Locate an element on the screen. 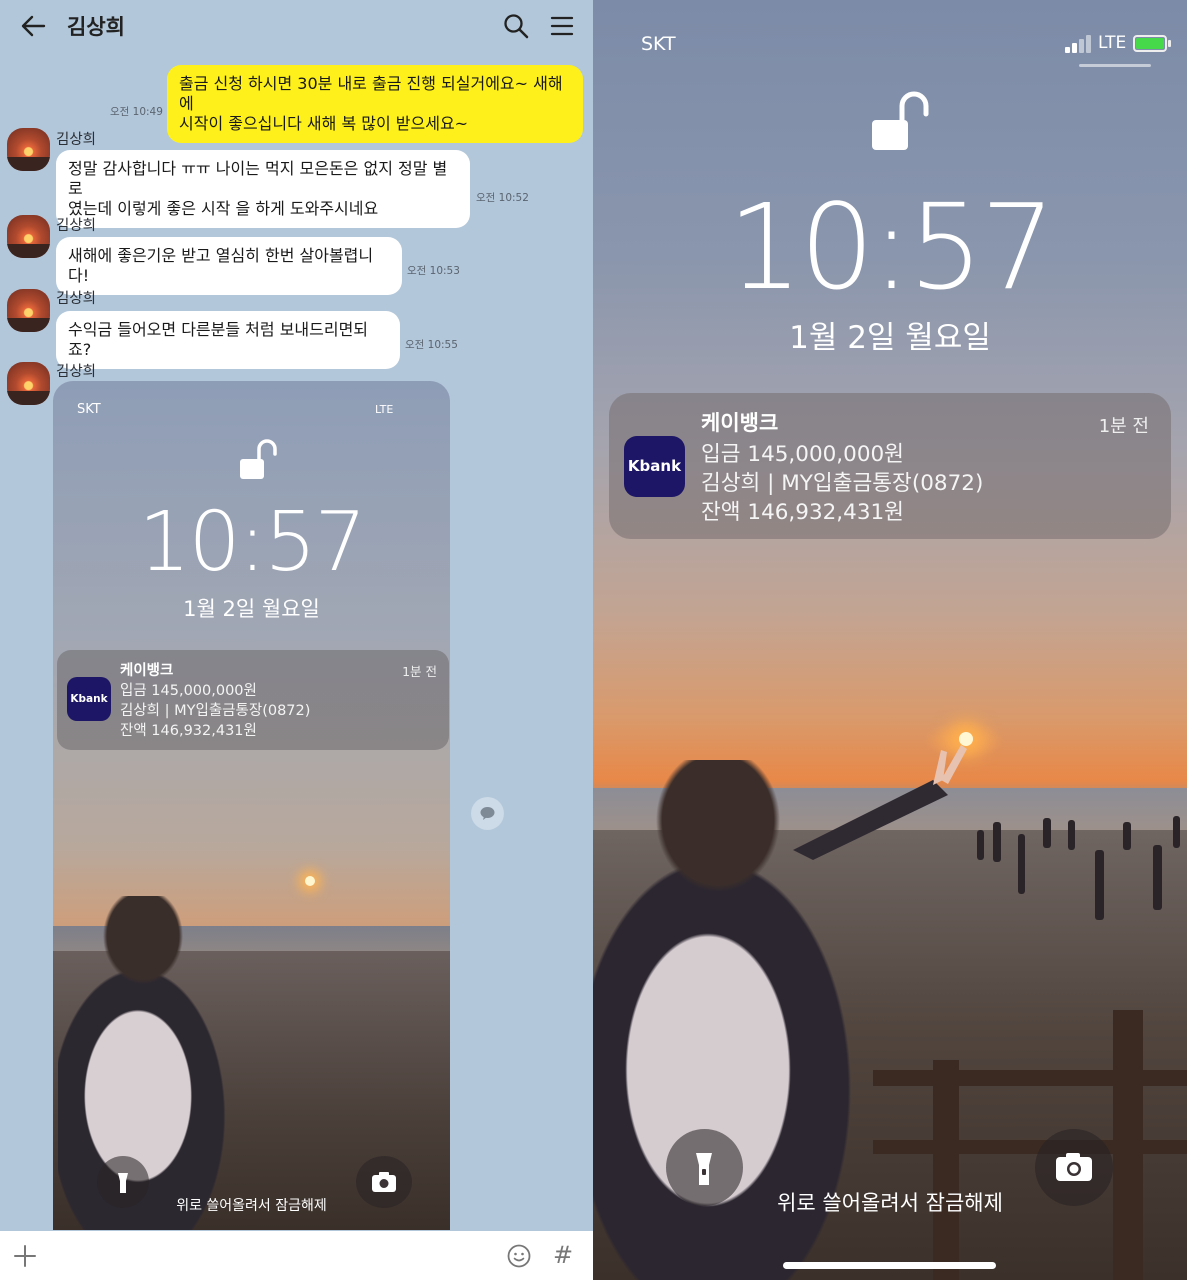  message-text-line: 새해에 좋은기운 받고 열심히 한번 살아볼렵니다! is located at coordinates (221, 265).